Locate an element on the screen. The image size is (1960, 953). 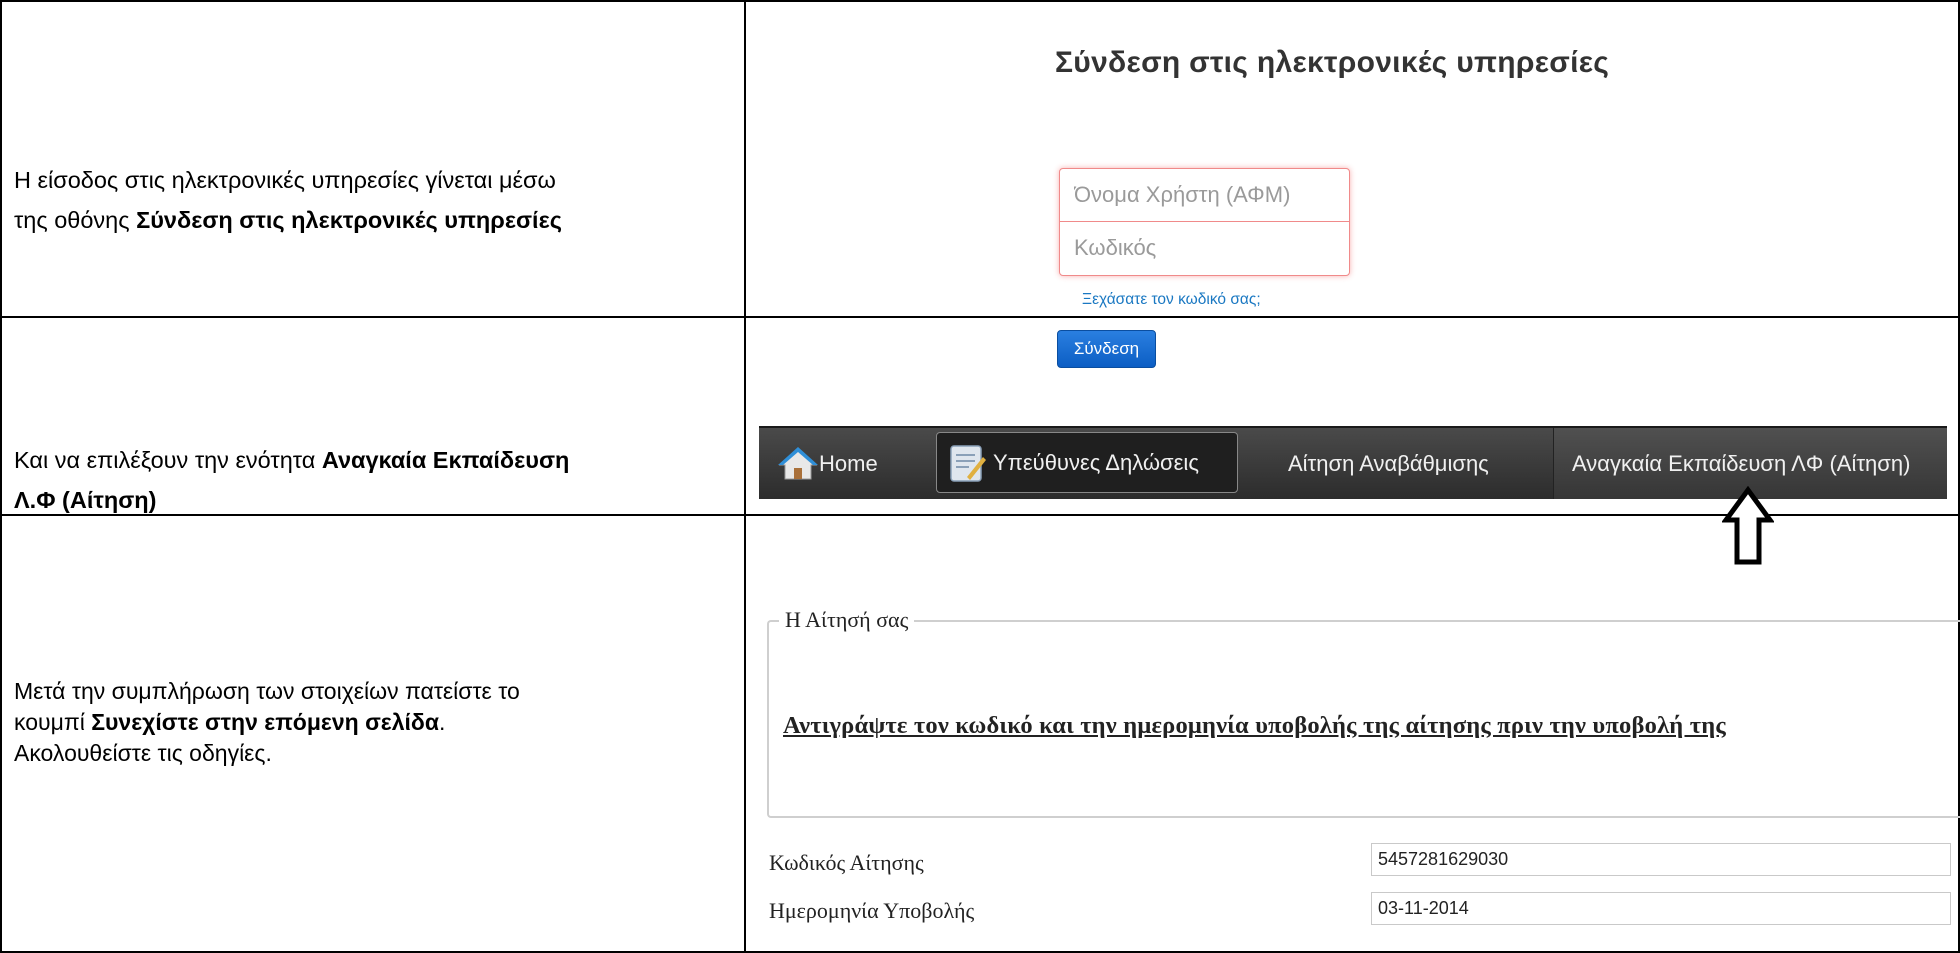
home-icon is located at coordinates (798, 464).